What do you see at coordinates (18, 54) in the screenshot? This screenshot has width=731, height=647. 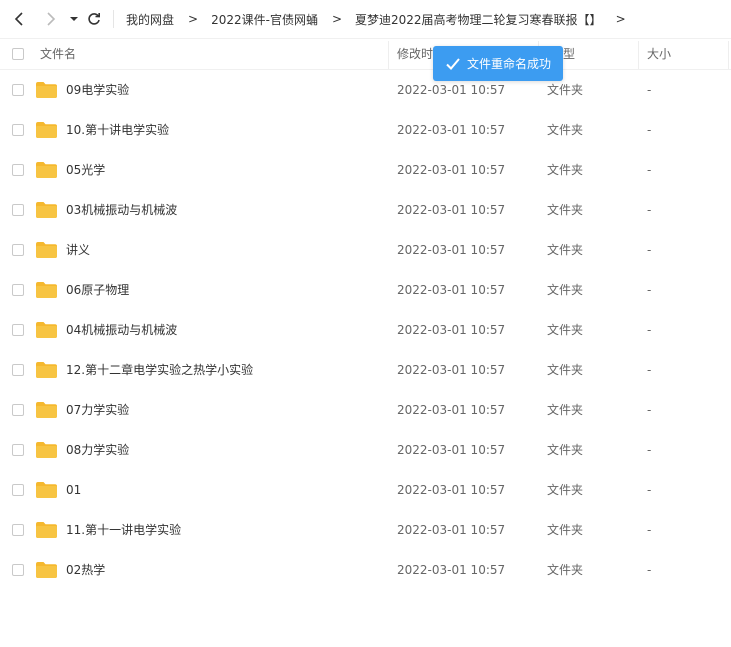 I see `select-all-checkbox` at bounding box center [18, 54].